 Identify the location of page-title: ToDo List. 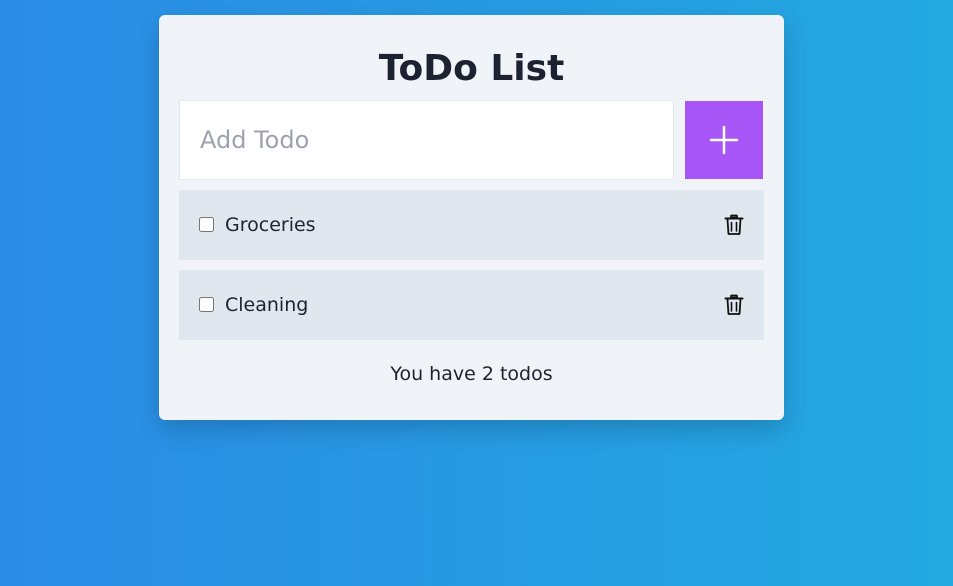
(471, 68).